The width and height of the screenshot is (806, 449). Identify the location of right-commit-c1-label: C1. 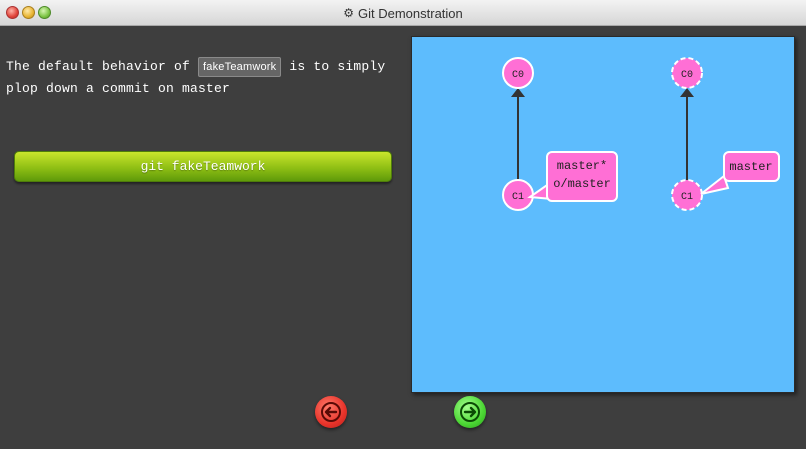
(687, 197).